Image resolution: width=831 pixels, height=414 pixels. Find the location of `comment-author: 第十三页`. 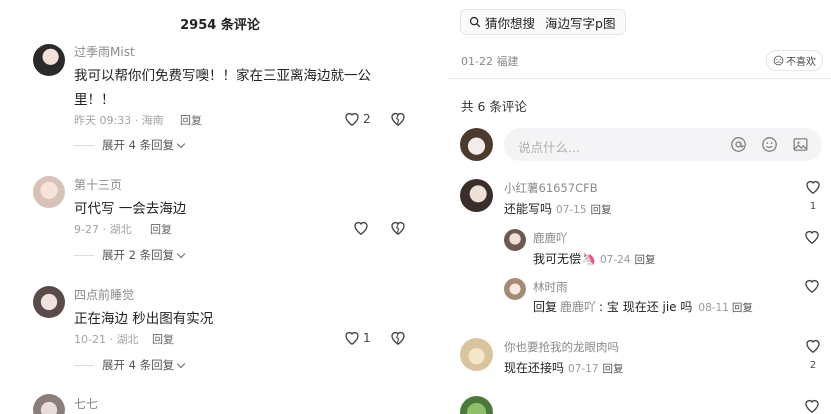

comment-author: 第十三页 is located at coordinates (98, 184).